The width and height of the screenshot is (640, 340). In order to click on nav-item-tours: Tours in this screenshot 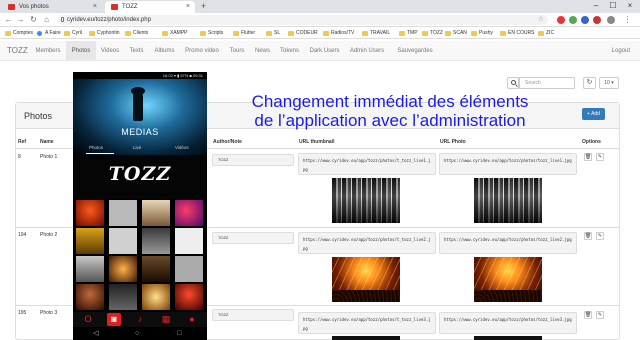, I will do `click(237, 51)`.